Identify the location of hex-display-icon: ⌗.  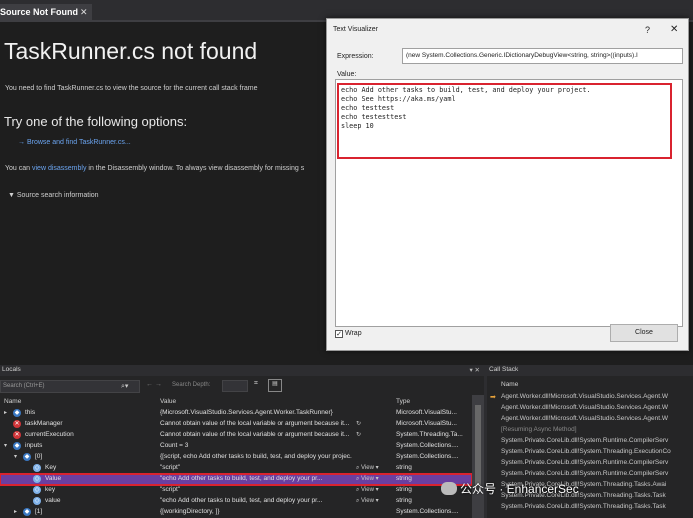
(256, 384).